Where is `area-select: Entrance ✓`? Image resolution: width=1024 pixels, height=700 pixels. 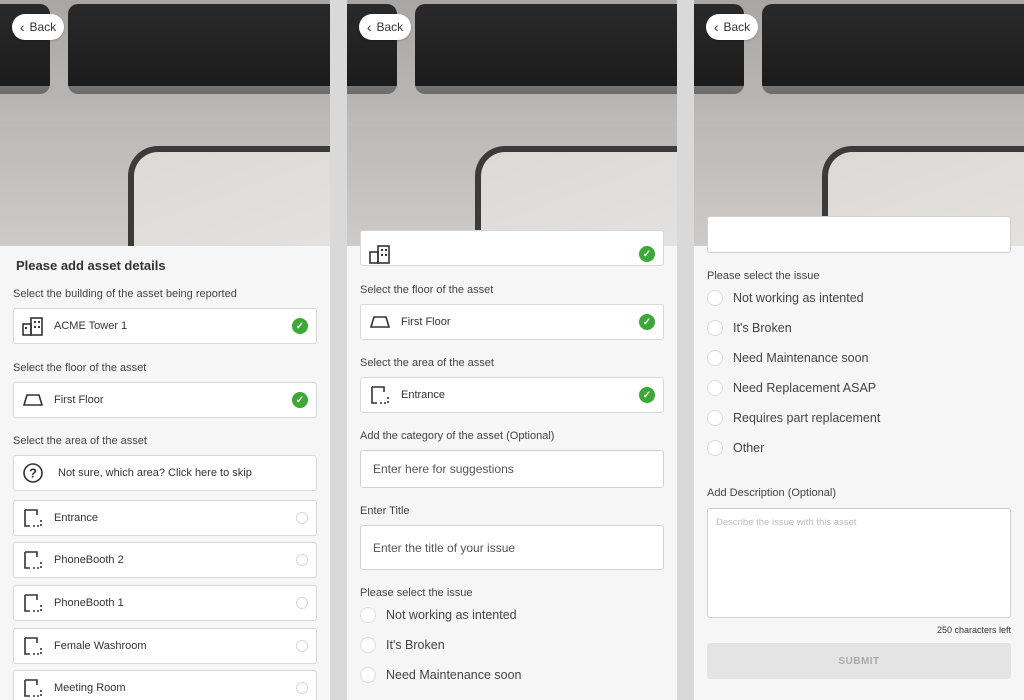
area-select: Entrance ✓ is located at coordinates (512, 395).